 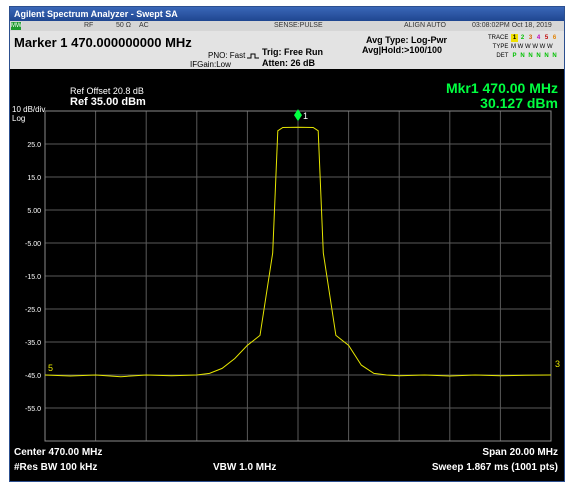 I want to click on y-tick-label: 25.0, so click(x=34, y=145).